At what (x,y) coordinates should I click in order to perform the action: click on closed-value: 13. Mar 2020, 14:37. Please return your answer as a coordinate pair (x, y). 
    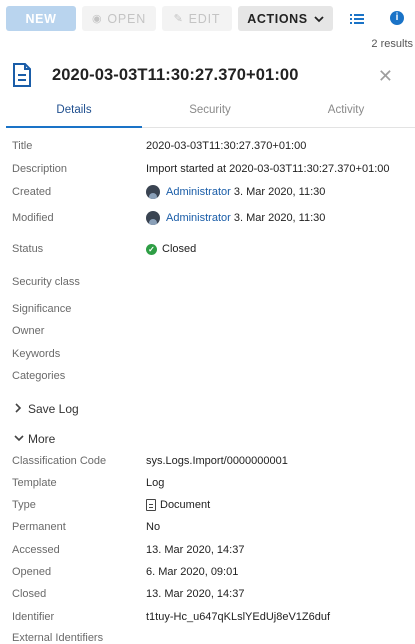
    Looking at the image, I should click on (195, 594).